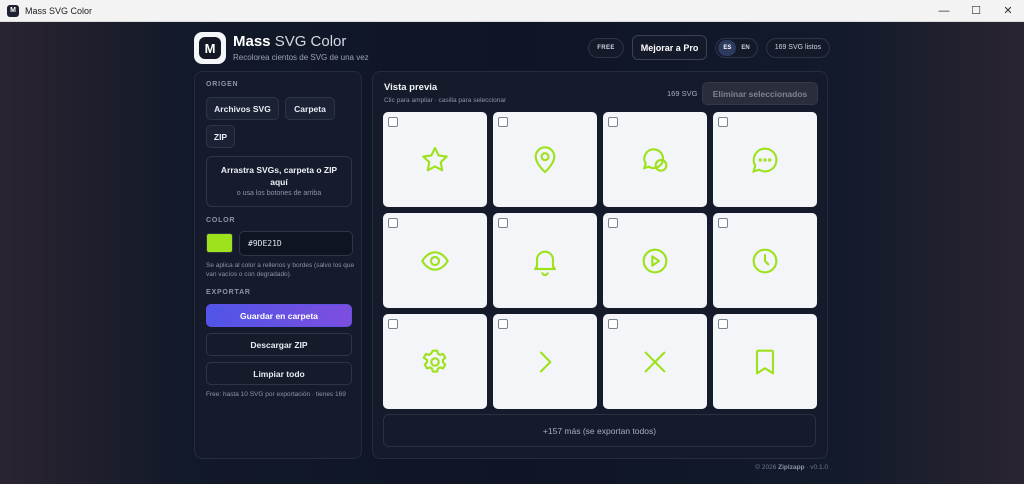 This screenshot has width=1024, height=484. I want to click on export-label: EXPORTAR, so click(228, 292).